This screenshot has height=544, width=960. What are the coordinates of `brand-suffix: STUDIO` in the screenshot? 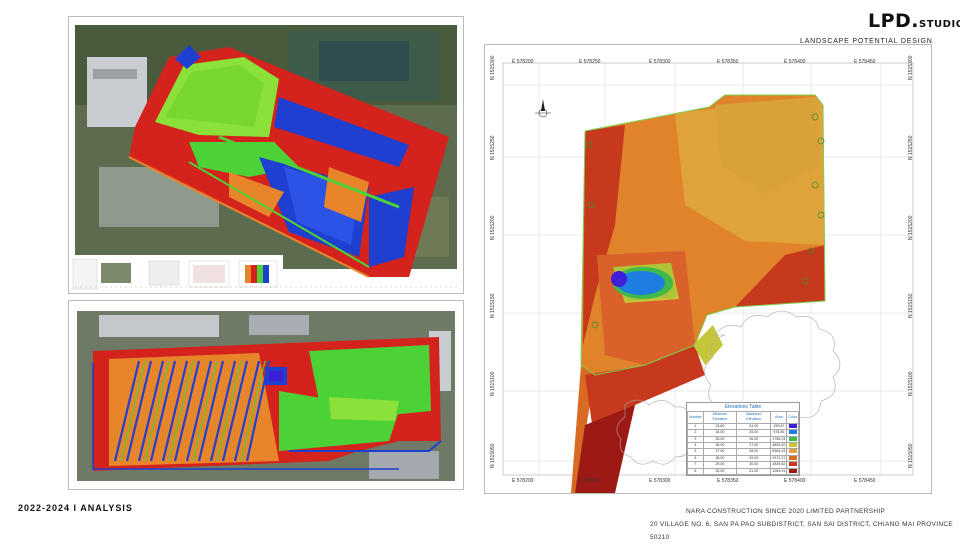 It's located at (939, 24).